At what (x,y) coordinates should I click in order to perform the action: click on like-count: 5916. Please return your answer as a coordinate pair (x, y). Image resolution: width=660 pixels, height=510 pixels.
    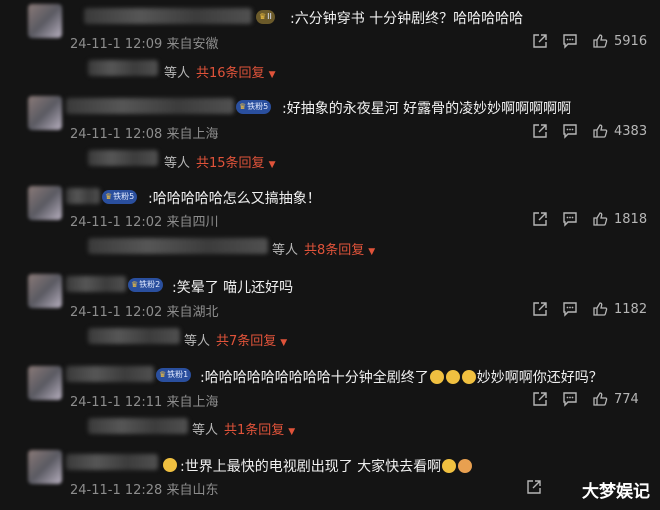
    Looking at the image, I should click on (631, 41).